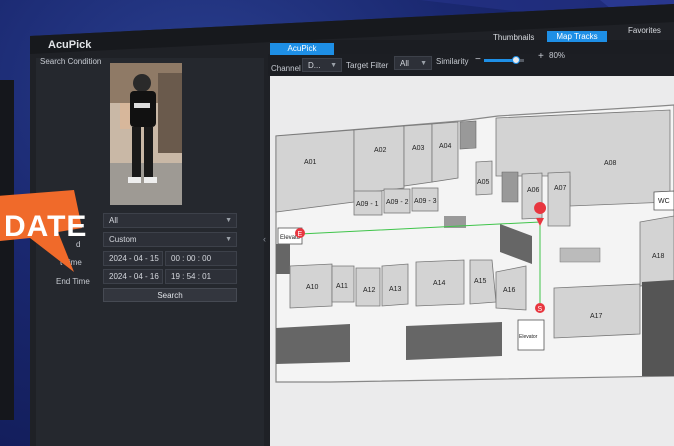  I want to click on target-filter-select: All ▼, so click(413, 63).